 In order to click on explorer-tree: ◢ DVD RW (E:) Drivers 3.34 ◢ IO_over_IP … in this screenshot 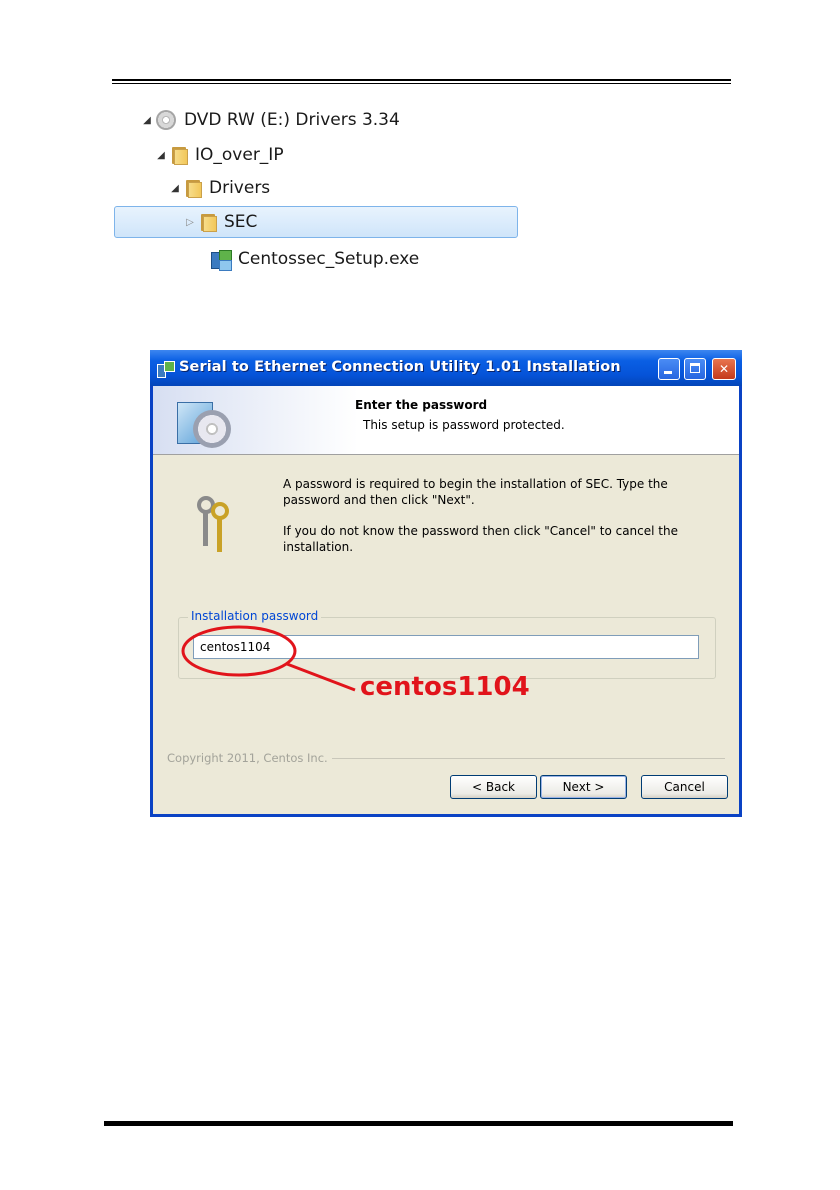, I will do `click(316, 186)`.